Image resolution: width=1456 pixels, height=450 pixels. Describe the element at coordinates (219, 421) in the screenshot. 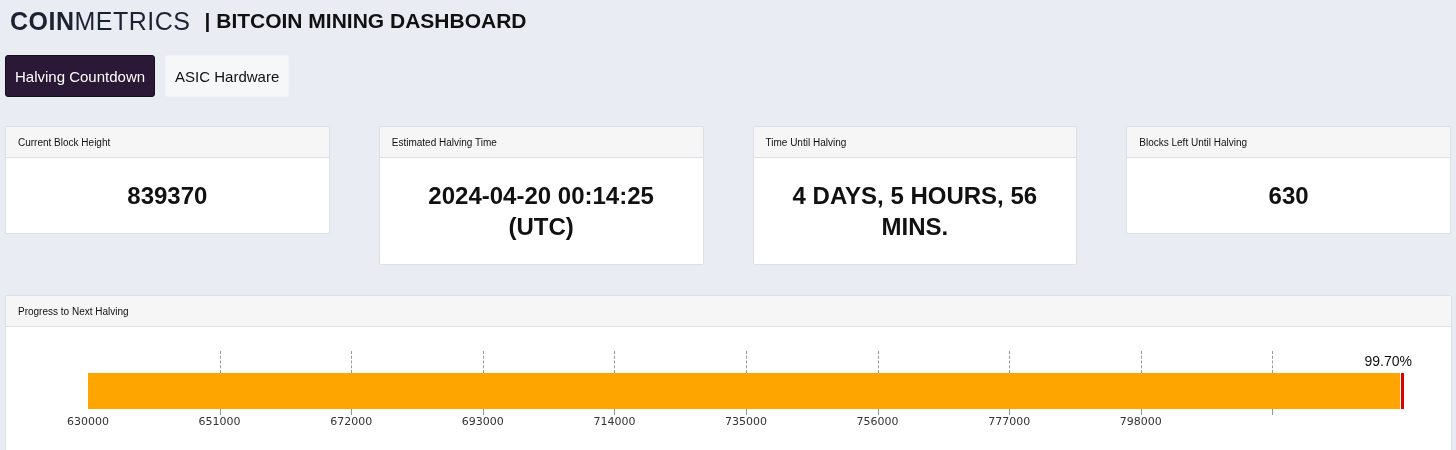

I see `tick-label: 651000` at that location.